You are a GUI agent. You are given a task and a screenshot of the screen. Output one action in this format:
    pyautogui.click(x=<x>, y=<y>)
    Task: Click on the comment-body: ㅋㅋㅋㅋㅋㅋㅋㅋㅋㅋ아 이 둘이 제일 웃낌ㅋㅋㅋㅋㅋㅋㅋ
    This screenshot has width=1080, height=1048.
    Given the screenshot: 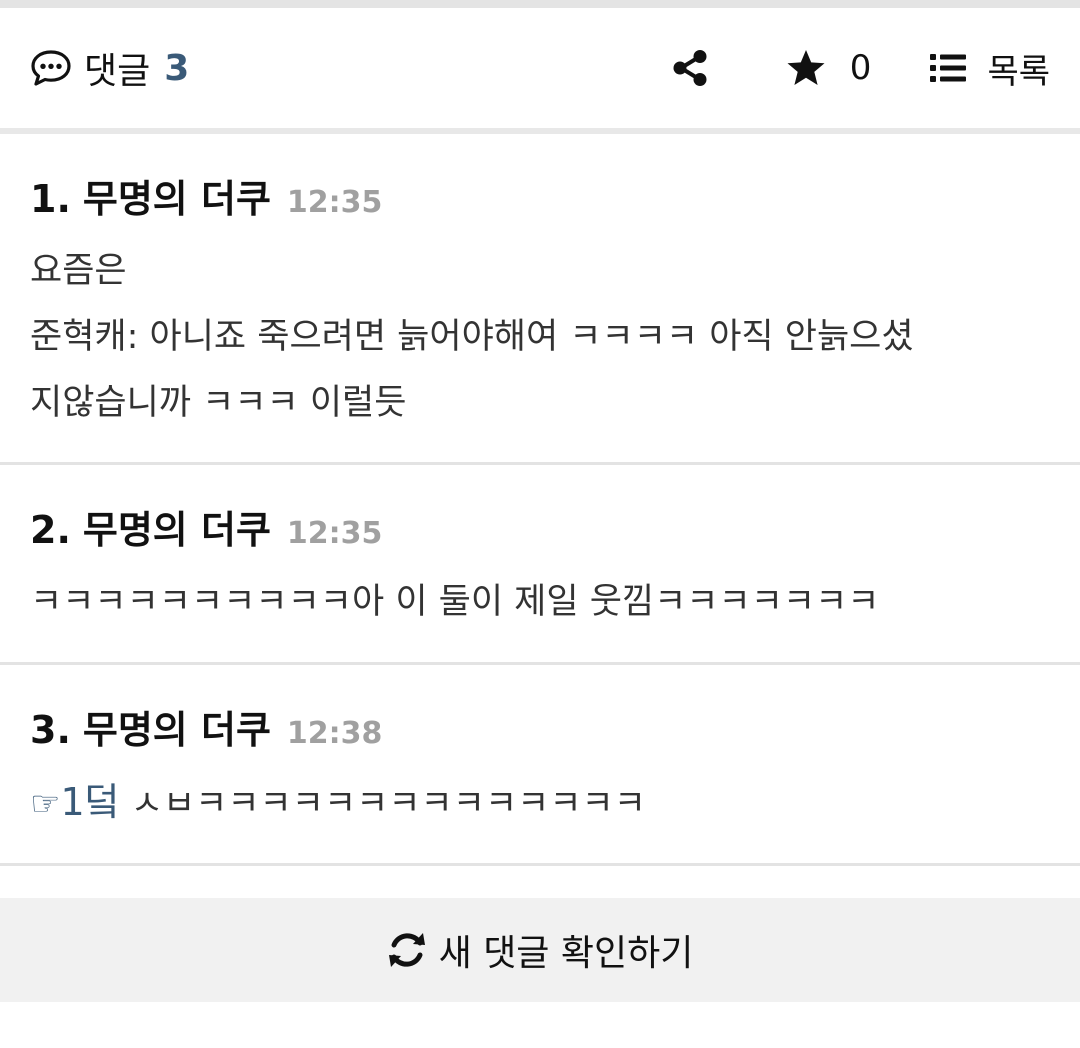 What is the action you would take?
    pyautogui.click(x=455, y=602)
    